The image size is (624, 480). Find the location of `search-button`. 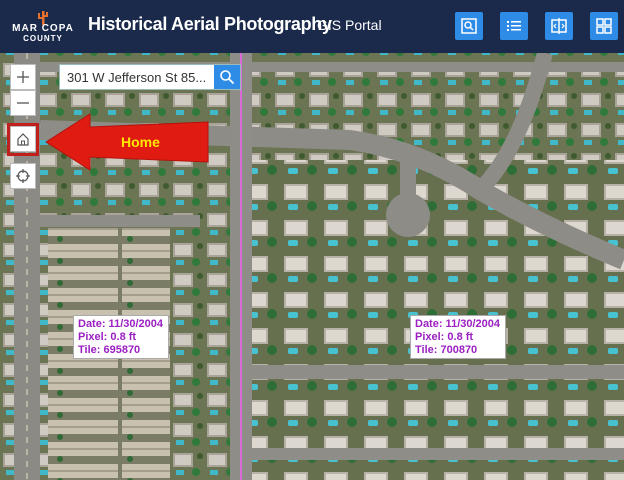

search-button is located at coordinates (227, 77).